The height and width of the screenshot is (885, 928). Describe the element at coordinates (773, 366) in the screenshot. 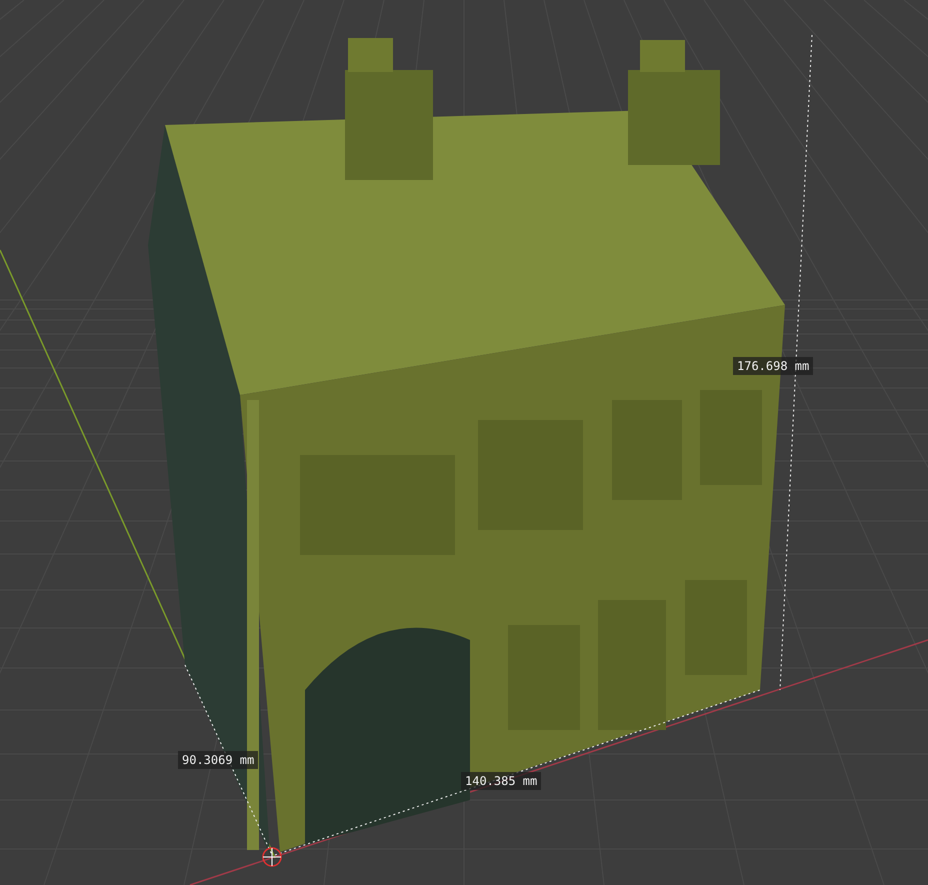

I see `dimension-label: 176.698 mm` at that location.